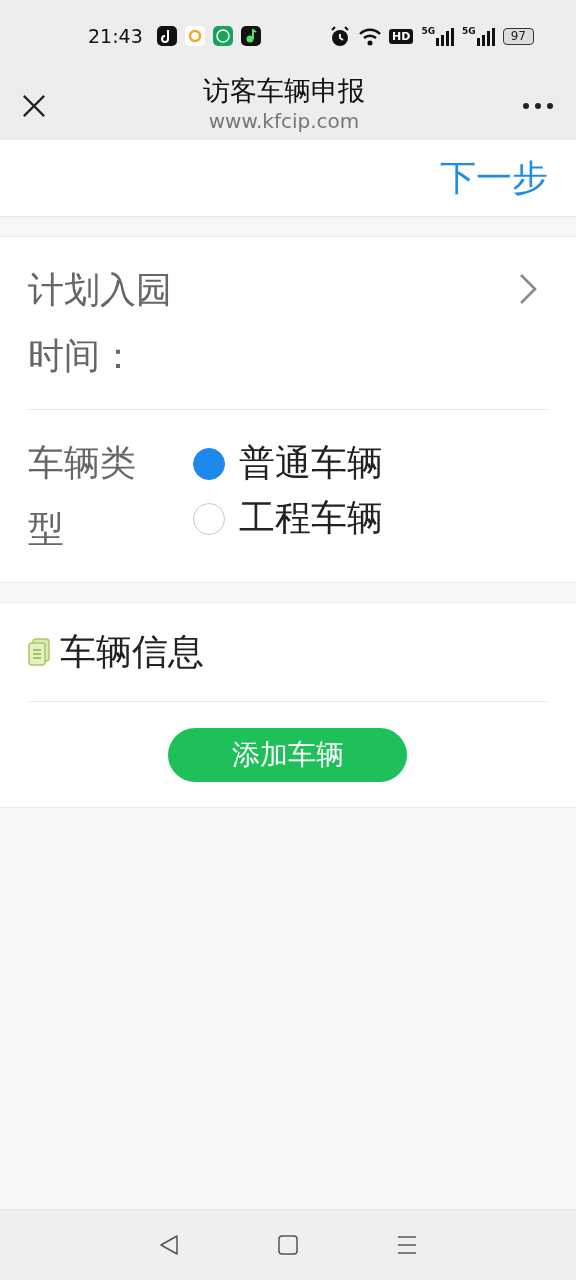  Describe the element at coordinates (288, 323) in the screenshot. I see `date-picker-row: 计划入园时间：` at that location.